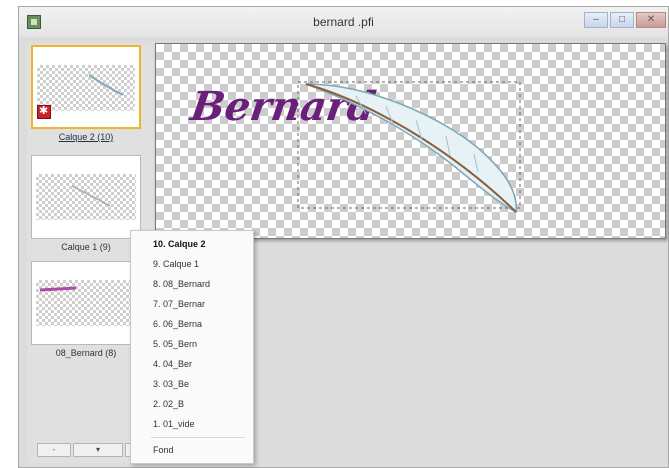  I want to click on menu-item-layer: 2. 02_B, so click(168, 404).